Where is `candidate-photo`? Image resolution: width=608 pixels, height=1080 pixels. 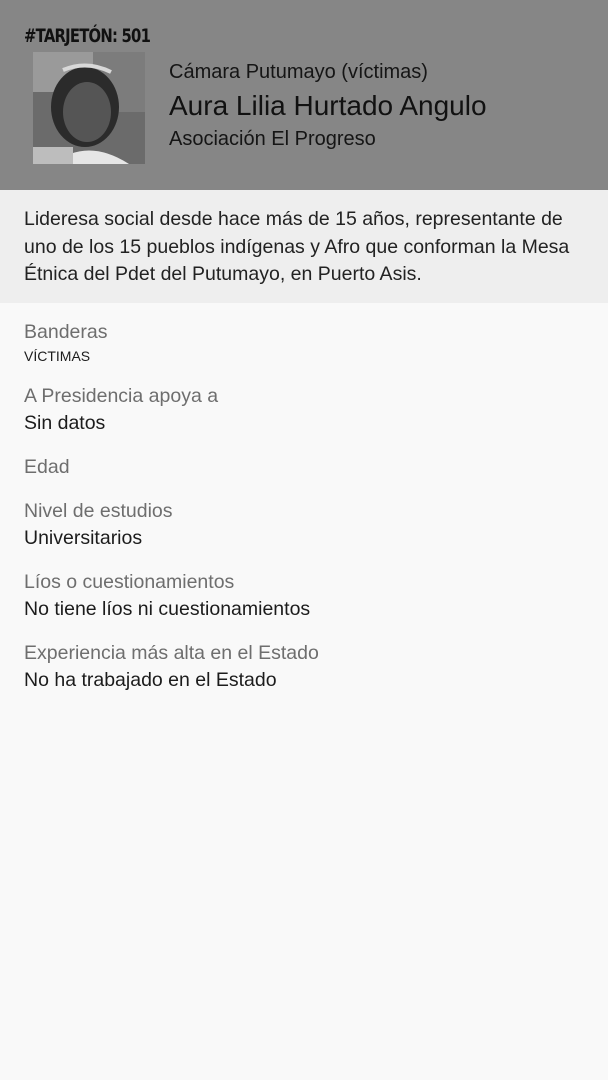
candidate-photo is located at coordinates (89, 108).